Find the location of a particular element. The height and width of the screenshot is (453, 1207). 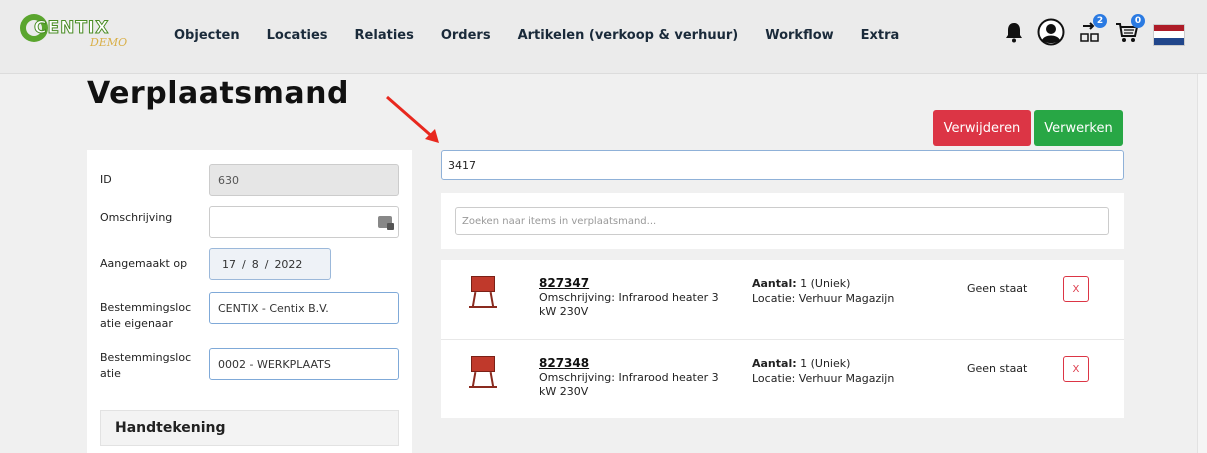

nav-item-relaties: Relaties is located at coordinates (384, 35).